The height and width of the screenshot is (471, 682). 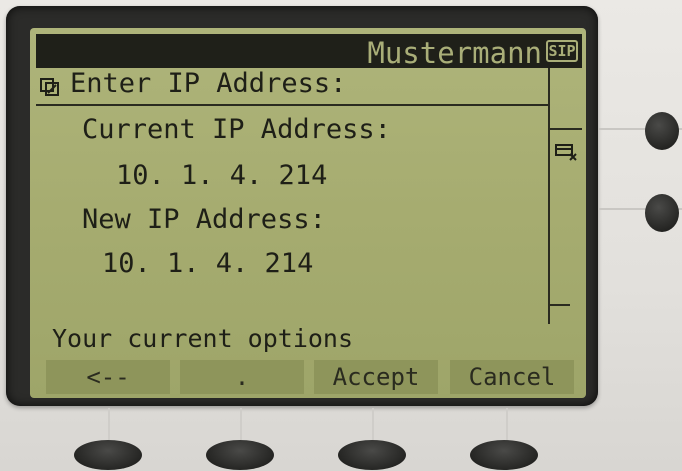 I want to click on current-ip-label: Current IP Address:, so click(x=236, y=129).